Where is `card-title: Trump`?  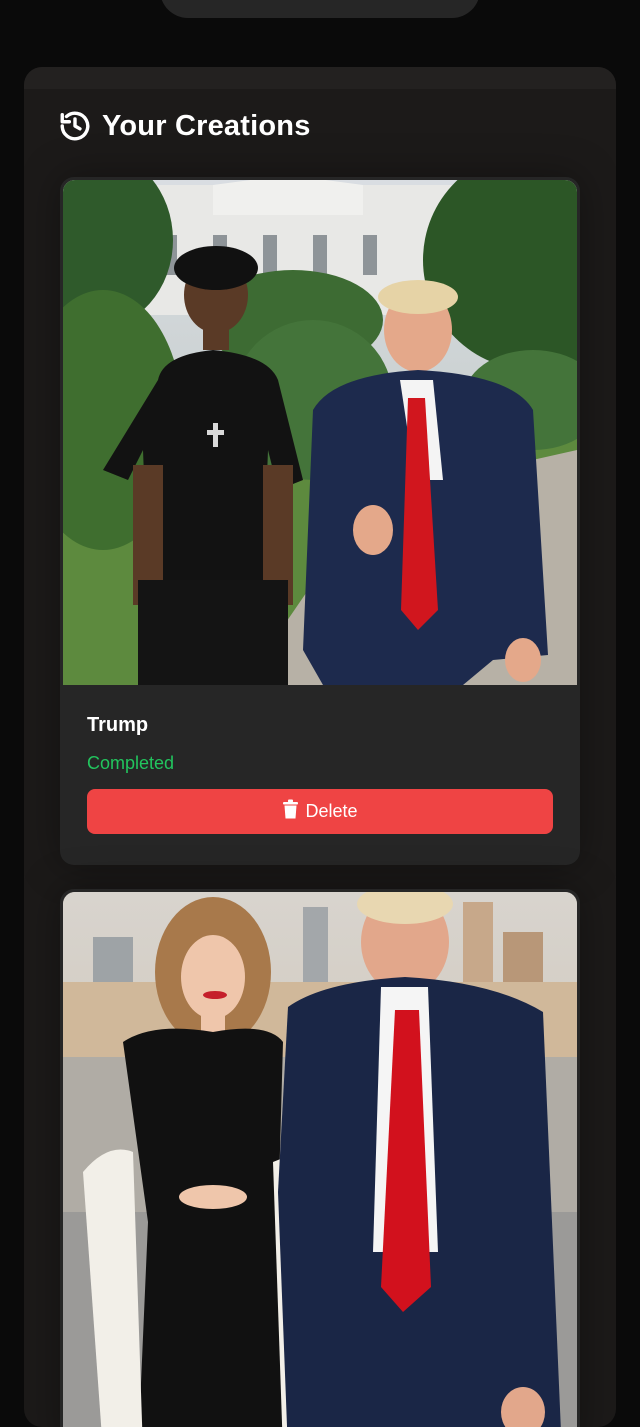
card-title: Trump is located at coordinates (118, 725).